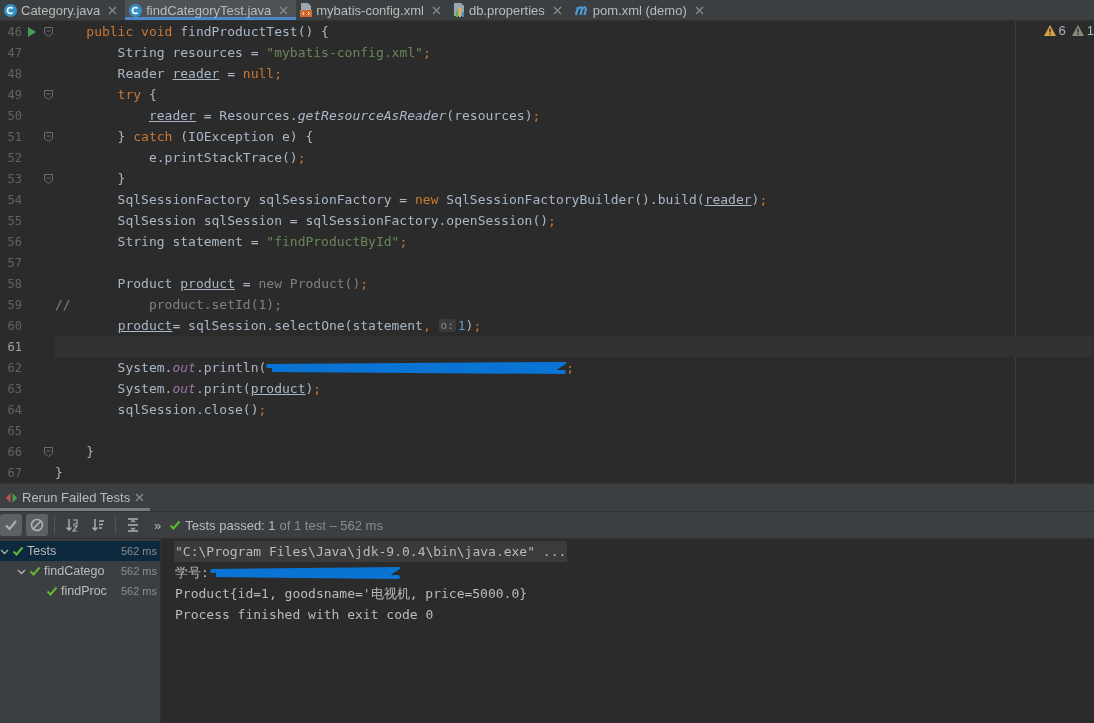  I want to click on test-duration: 562 ms, so click(138, 571).